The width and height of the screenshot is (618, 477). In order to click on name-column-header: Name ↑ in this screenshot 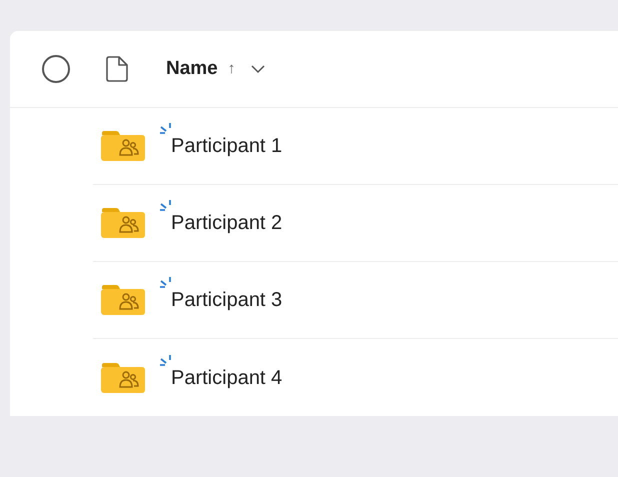, I will do `click(216, 69)`.